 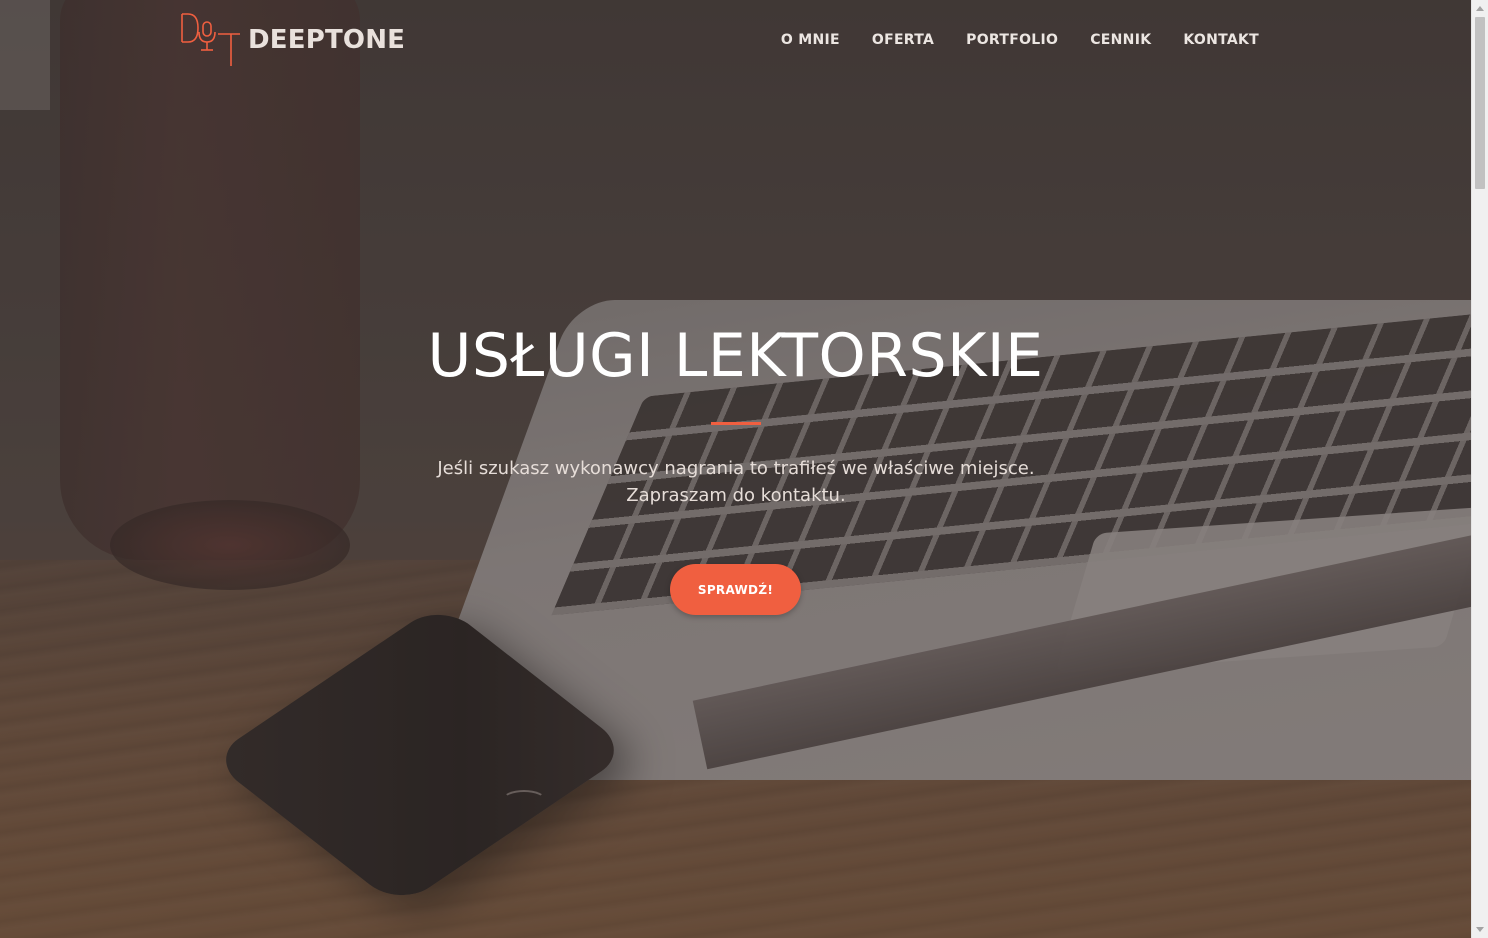 I want to click on hero-title: USŁUGI LEKTORSKIE, so click(x=735, y=356).